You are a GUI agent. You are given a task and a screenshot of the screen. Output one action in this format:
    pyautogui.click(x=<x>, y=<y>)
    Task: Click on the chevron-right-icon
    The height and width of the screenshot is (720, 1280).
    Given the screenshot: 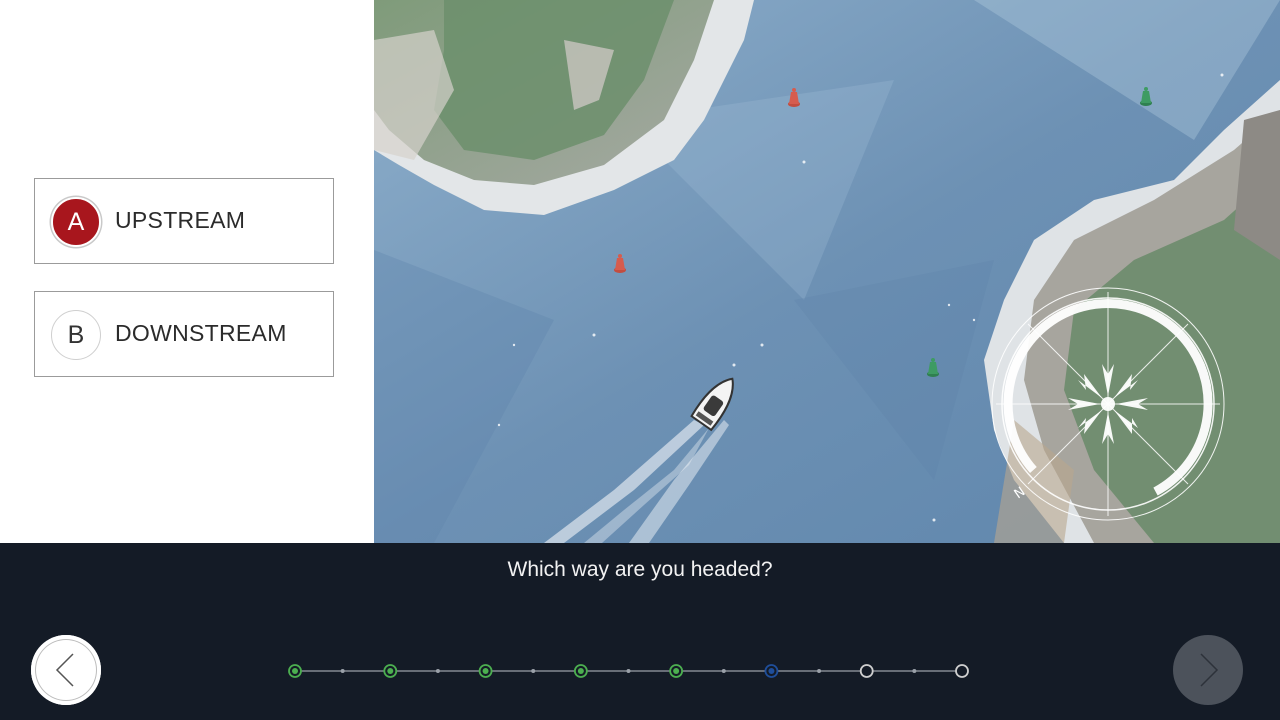 What is the action you would take?
    pyautogui.click(x=1209, y=670)
    